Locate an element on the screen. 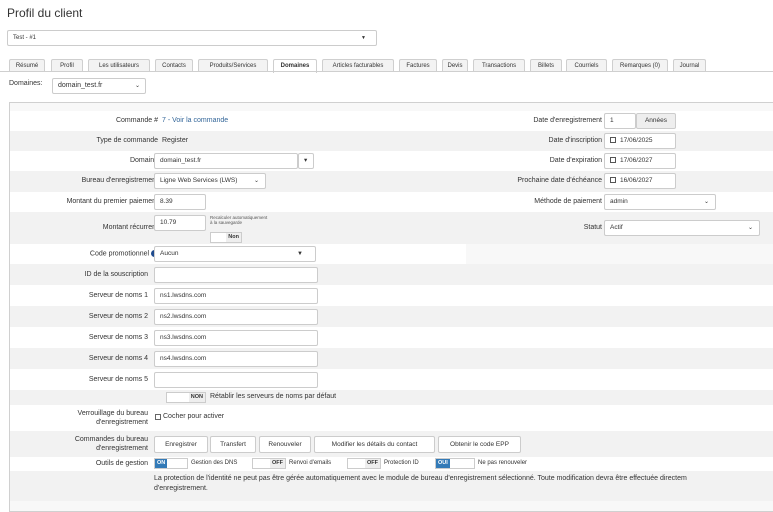  recalc-toggle: Non is located at coordinates (226, 237).